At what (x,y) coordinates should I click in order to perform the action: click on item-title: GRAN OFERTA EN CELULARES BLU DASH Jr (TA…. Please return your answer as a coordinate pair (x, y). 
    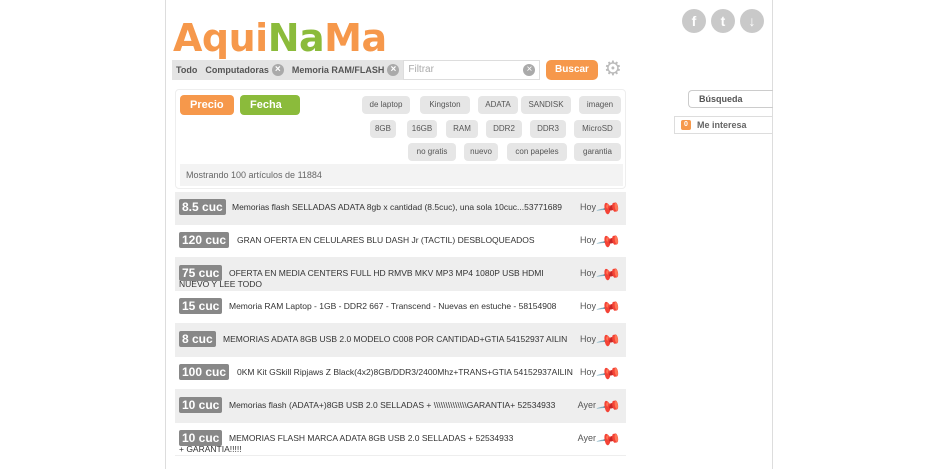
    Looking at the image, I should click on (386, 240).